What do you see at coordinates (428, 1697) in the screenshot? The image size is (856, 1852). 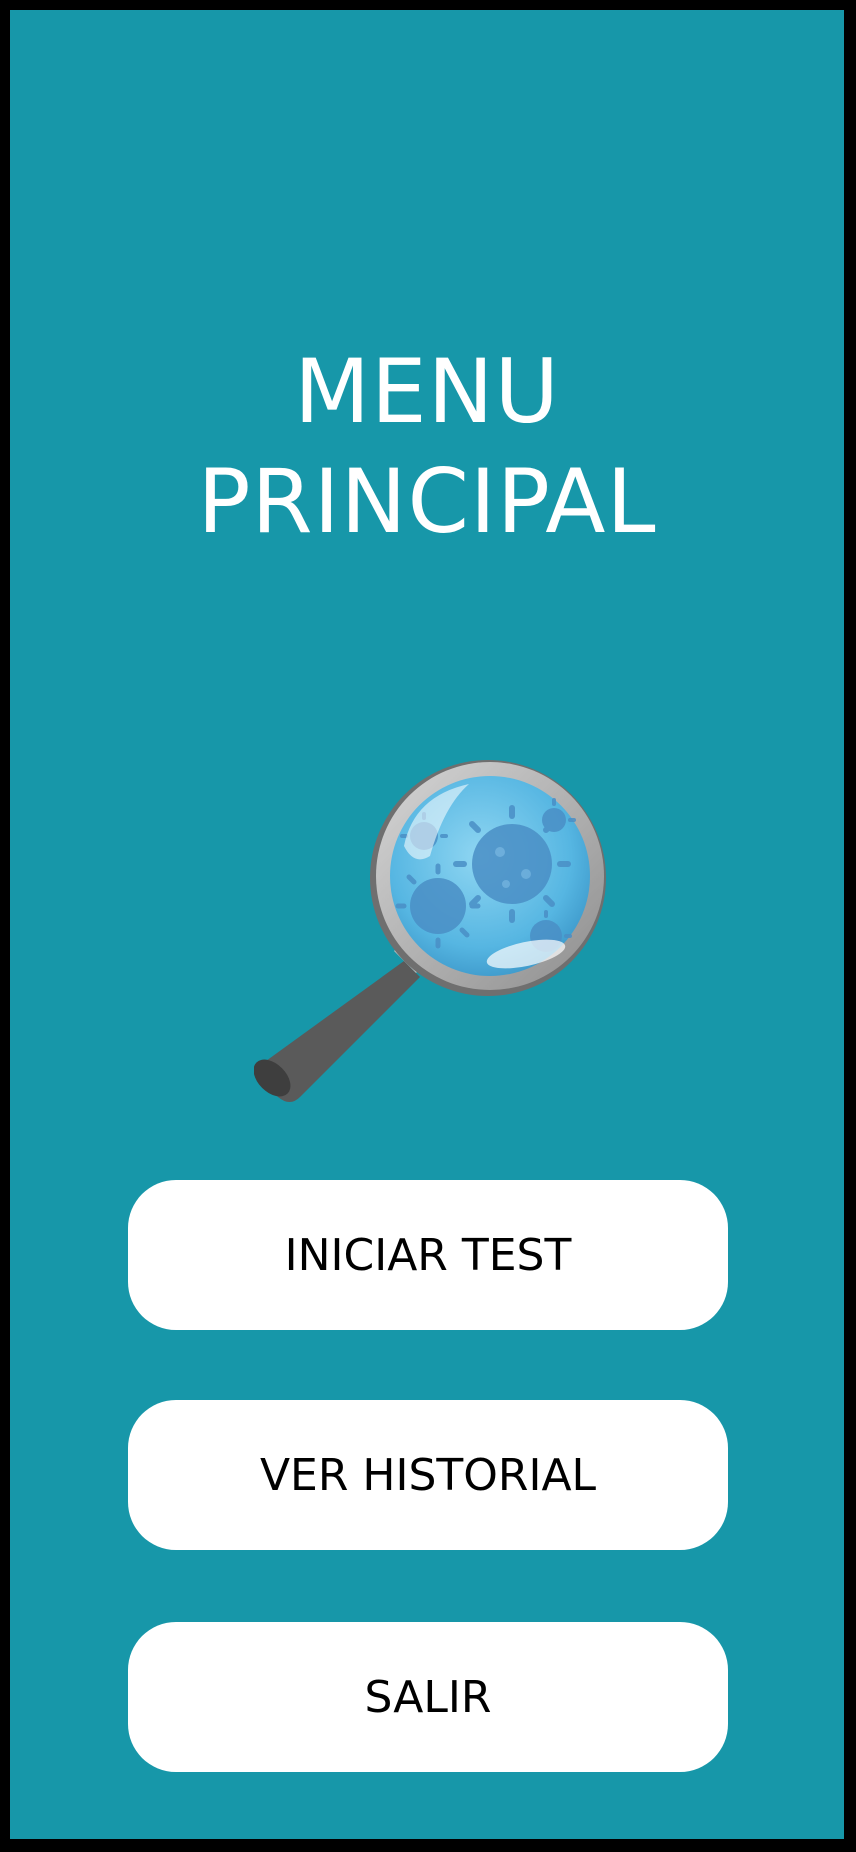 I see `exit-button: SALIR` at bounding box center [428, 1697].